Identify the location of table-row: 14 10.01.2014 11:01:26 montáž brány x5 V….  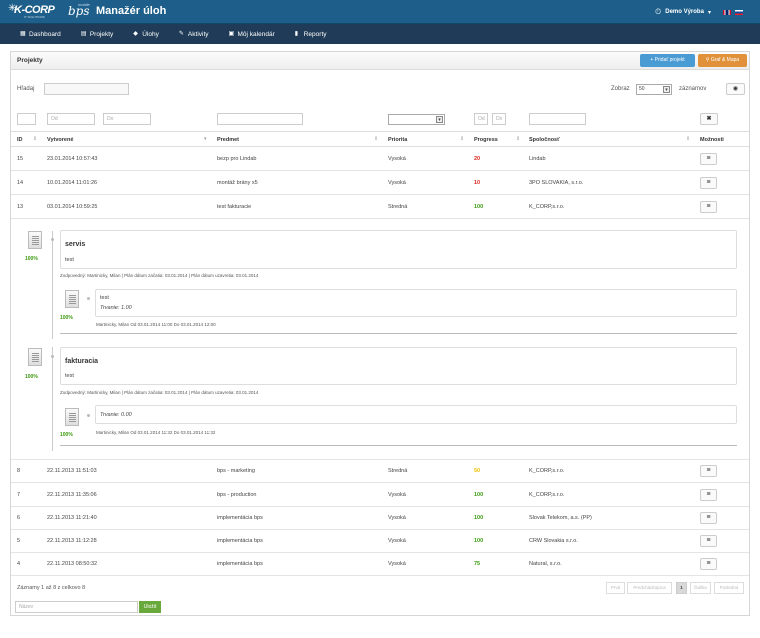
(380, 183).